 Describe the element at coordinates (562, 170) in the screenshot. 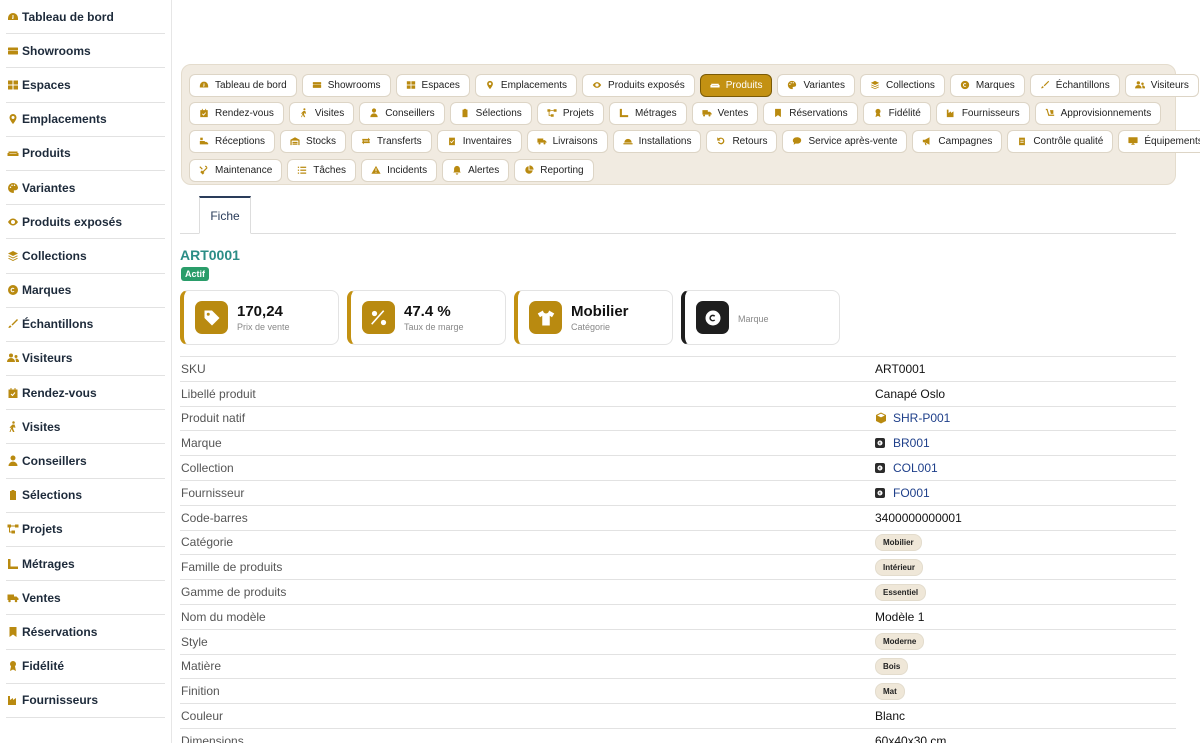

I see `nav-pill-label: Reporting` at that location.